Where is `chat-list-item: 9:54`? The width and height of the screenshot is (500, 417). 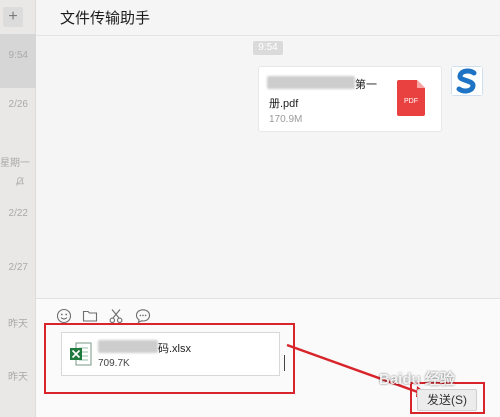
chat-list-item: 9:54 is located at coordinates (18, 61).